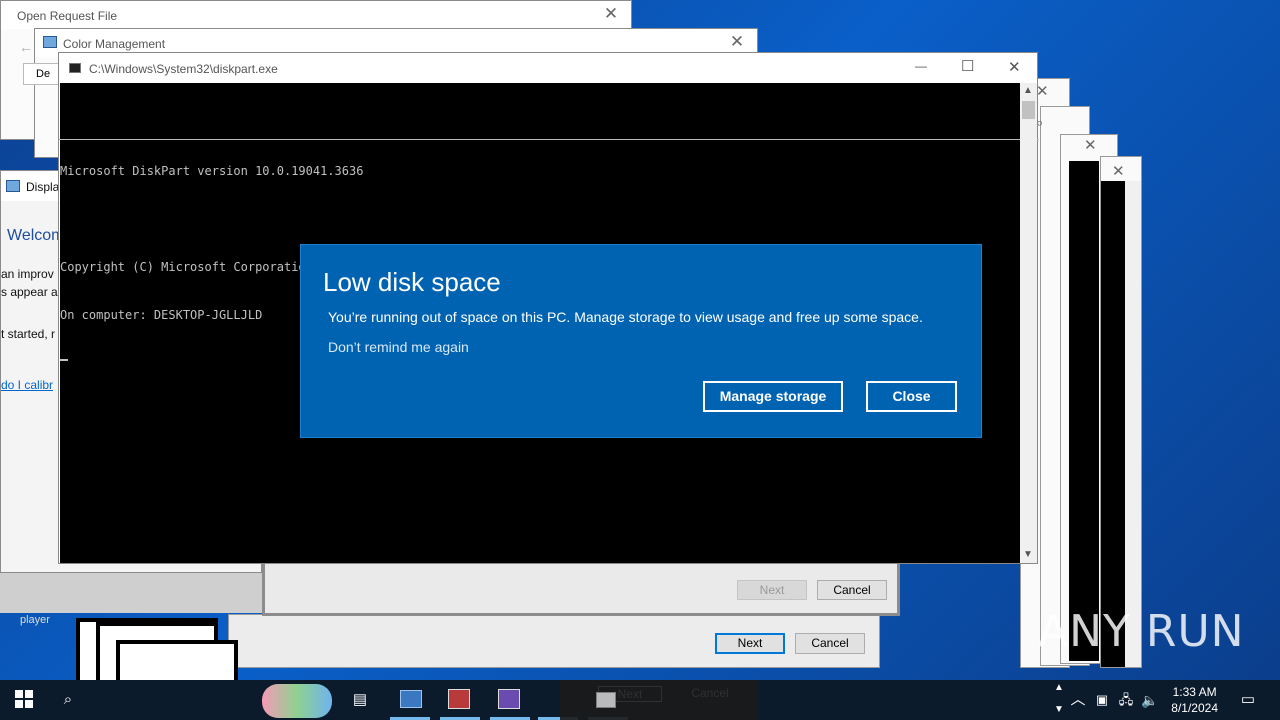  I want to click on volume-icon: 🔈, so click(1150, 700).